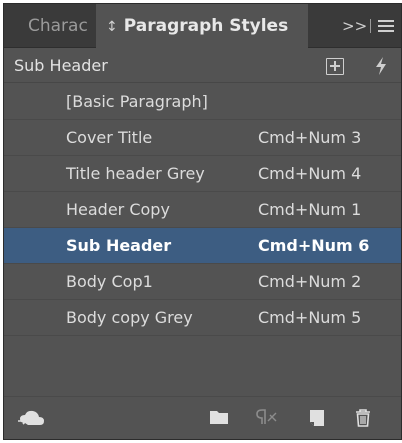 This screenshot has height=443, width=402. I want to click on current-style-header: Sub Header, so click(202, 66).